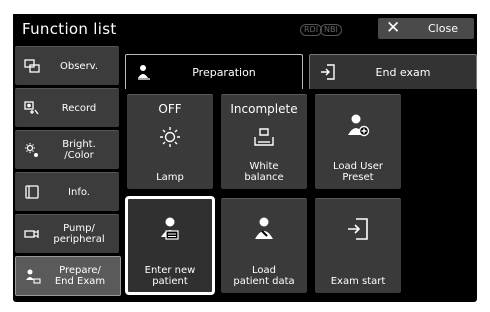  Describe the element at coordinates (170, 245) in the screenshot. I see `enter-new-patient-tile: Enter new patient` at that location.